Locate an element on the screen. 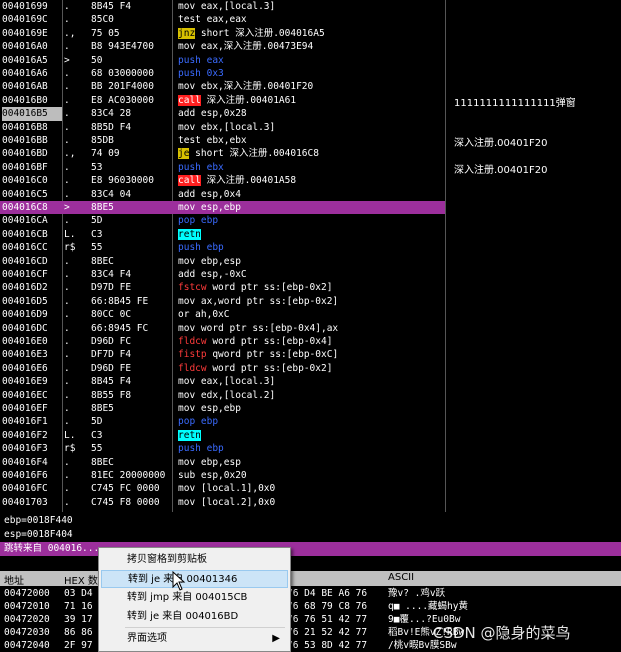 This screenshot has width=621, height=652. dump-hex-end: 76 76 51 42 77 is located at coordinates (327, 619).